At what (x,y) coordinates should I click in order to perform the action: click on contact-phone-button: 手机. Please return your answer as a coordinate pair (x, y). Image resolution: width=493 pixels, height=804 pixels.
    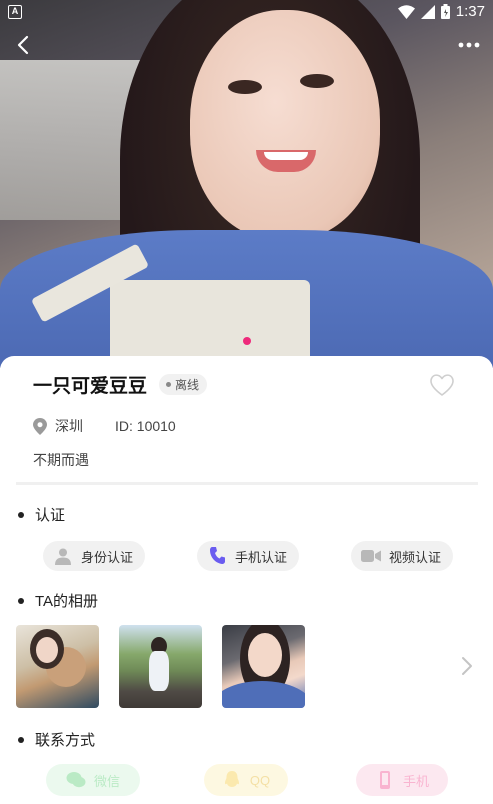
    Looking at the image, I should click on (402, 780).